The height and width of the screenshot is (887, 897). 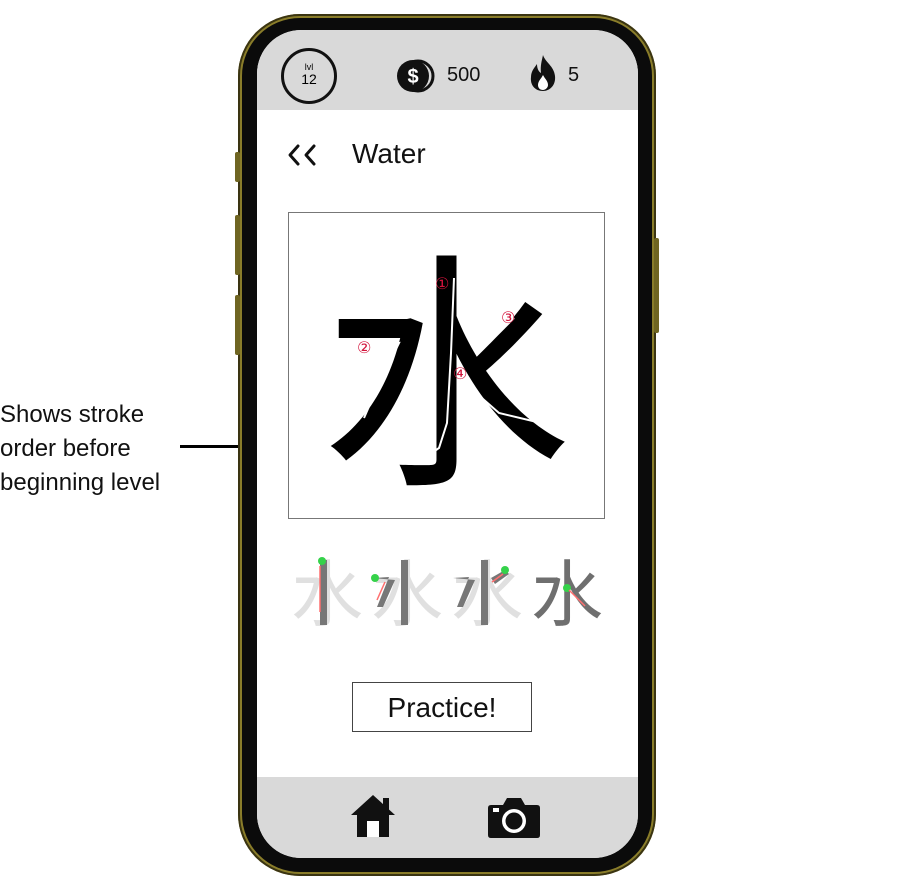 I want to click on phone-volume-up-button, so click(x=237, y=245).